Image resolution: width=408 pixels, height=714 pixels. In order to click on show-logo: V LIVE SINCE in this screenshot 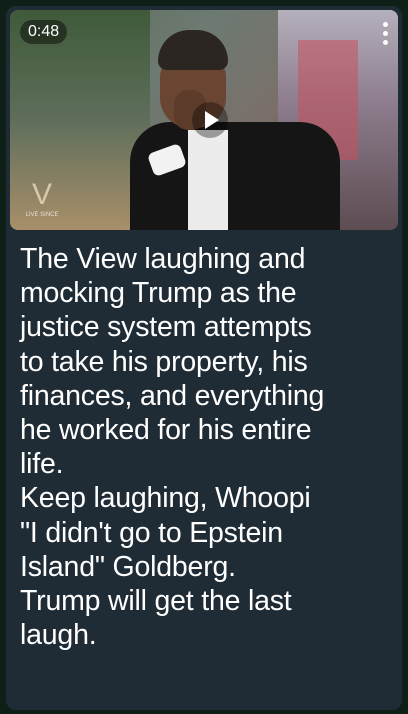, I will do `click(42, 200)`.